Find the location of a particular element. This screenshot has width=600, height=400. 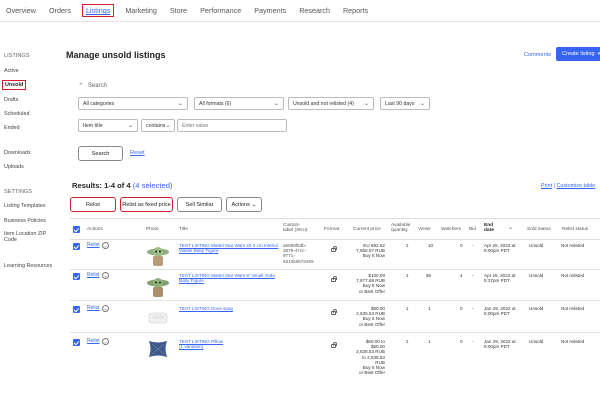

nav-reports: Reports is located at coordinates (355, 10).